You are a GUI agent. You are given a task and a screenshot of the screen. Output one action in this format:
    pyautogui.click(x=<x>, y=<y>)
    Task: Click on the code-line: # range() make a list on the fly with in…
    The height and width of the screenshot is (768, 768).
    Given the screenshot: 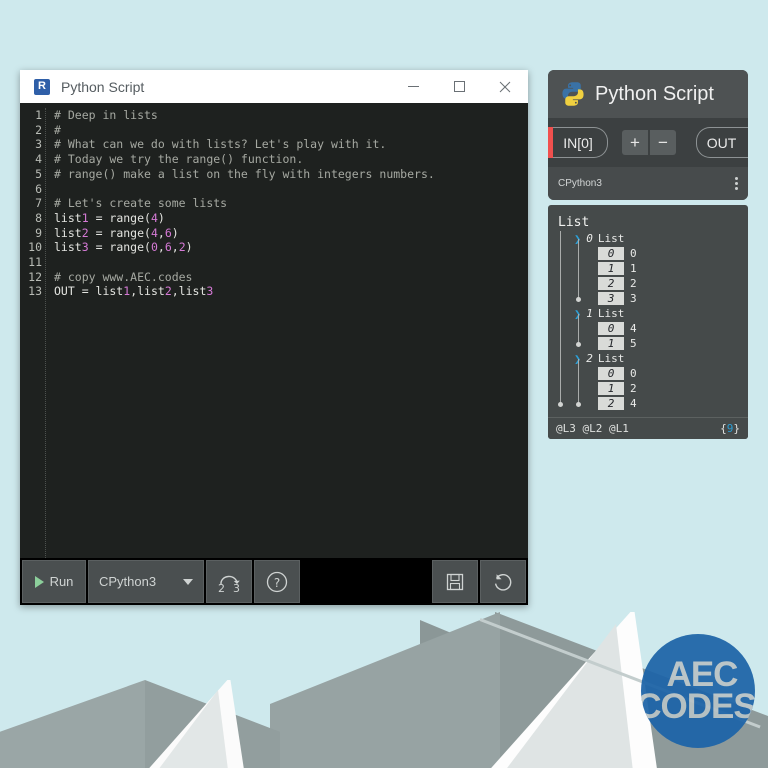 What is the action you would take?
    pyautogui.click(x=244, y=173)
    